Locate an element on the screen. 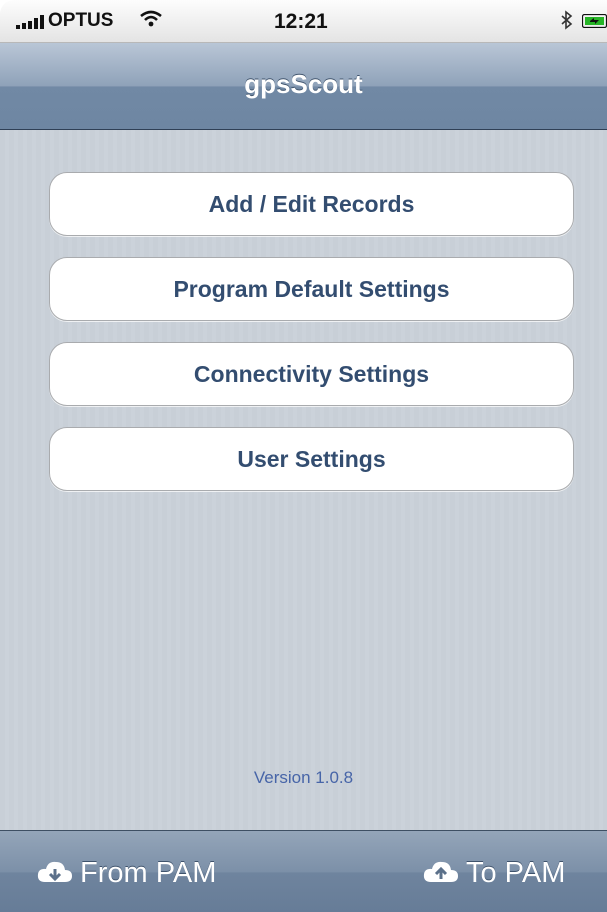 This screenshot has width=607, height=912. add-edit-records-button: Add / Edit Records is located at coordinates (311, 204).